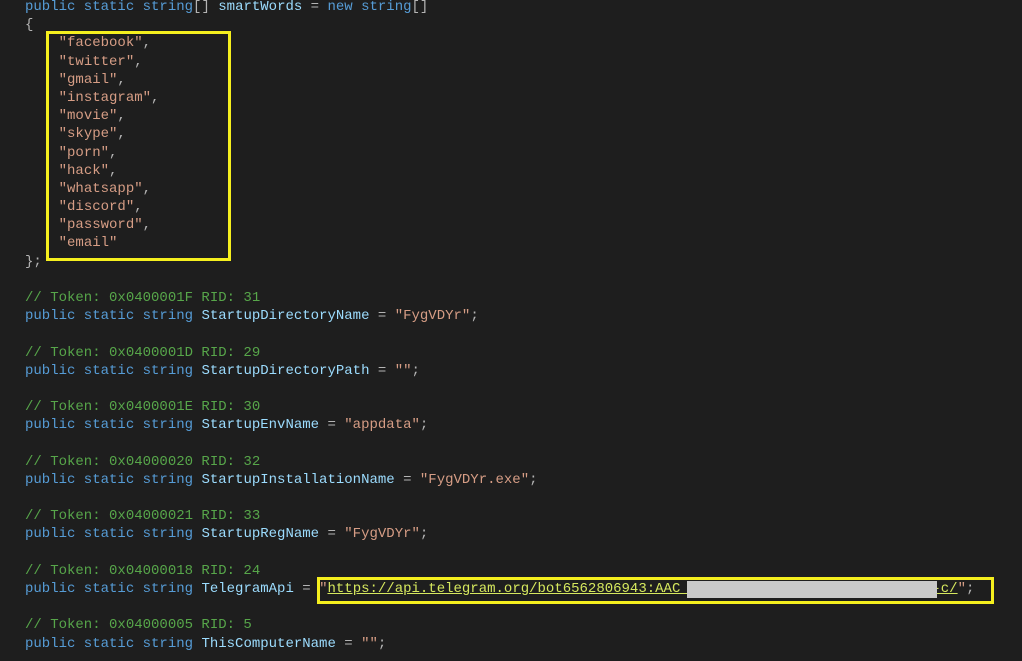 The width and height of the screenshot is (1022, 661). Describe the element at coordinates (88, 79) in the screenshot. I see `string-literal: "gmail"` at that location.